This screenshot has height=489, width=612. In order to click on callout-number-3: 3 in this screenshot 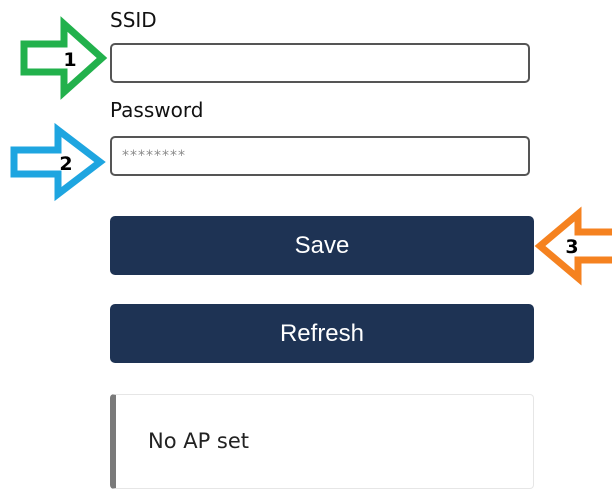, I will do `click(571, 247)`.